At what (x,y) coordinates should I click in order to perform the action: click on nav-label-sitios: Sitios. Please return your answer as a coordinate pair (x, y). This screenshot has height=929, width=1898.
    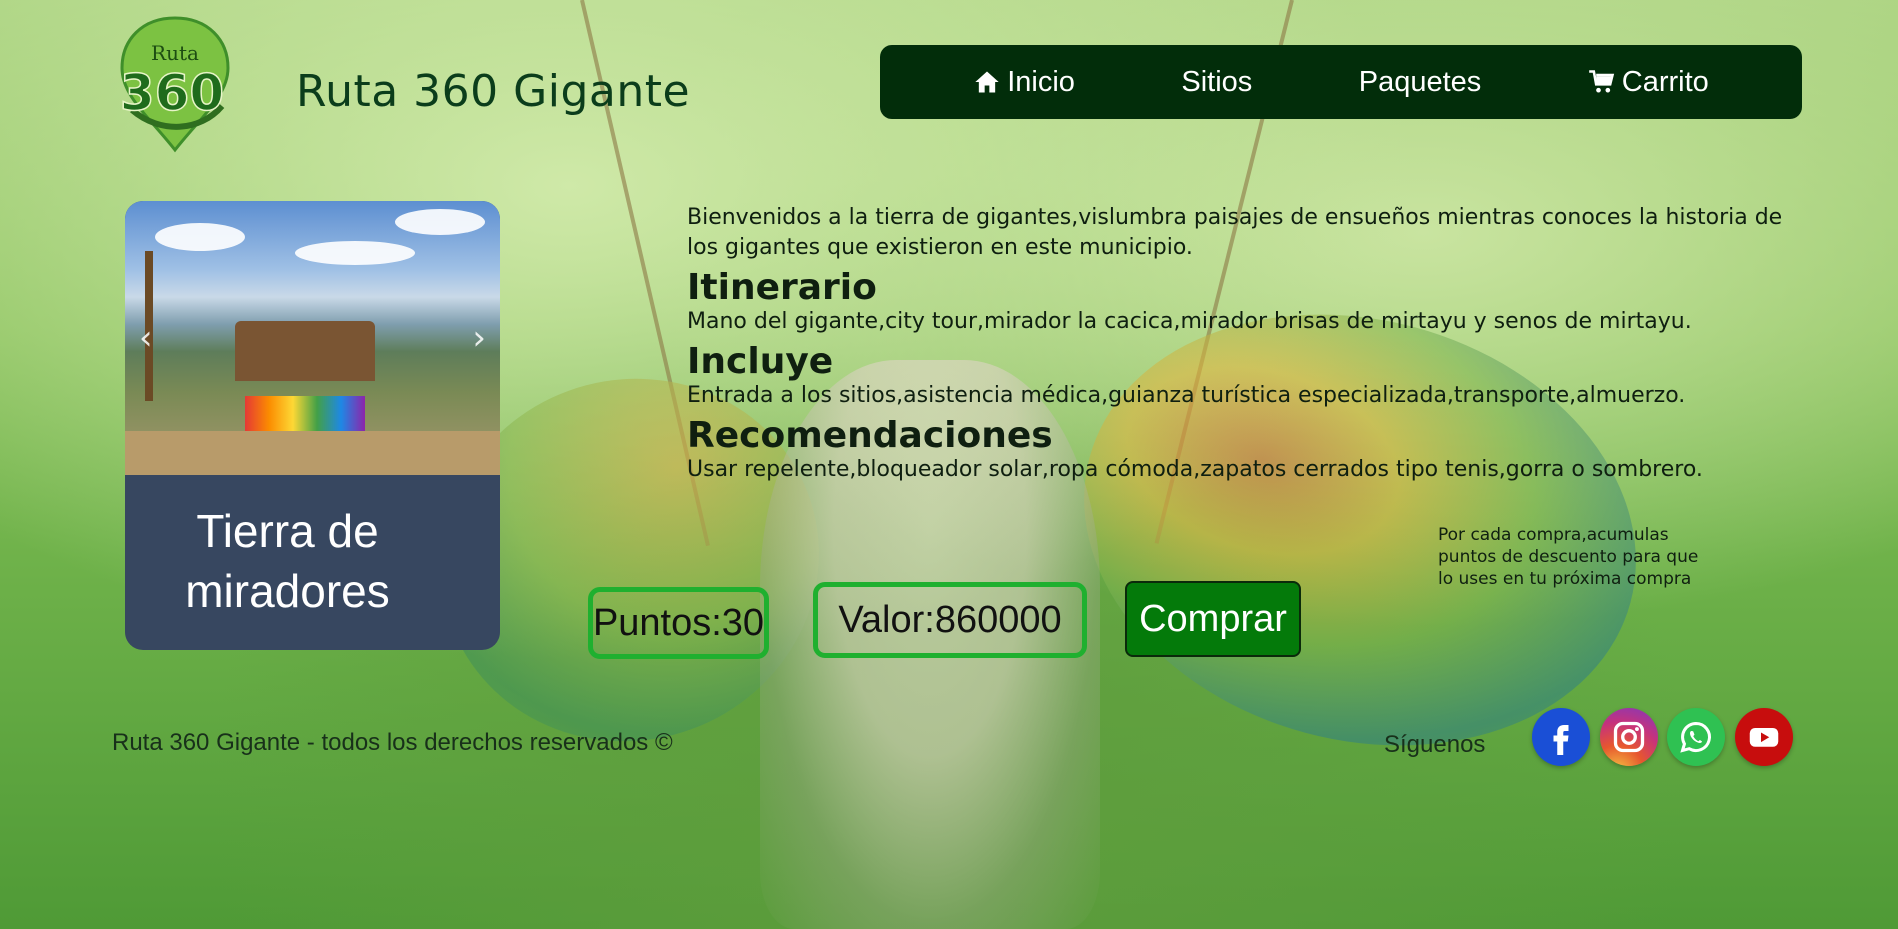
    Looking at the image, I should click on (1217, 81).